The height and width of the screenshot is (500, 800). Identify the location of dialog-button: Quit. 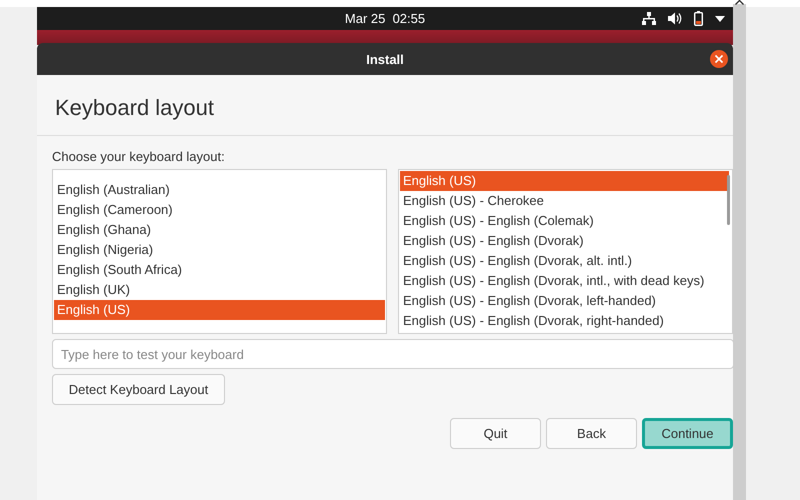
(495, 433).